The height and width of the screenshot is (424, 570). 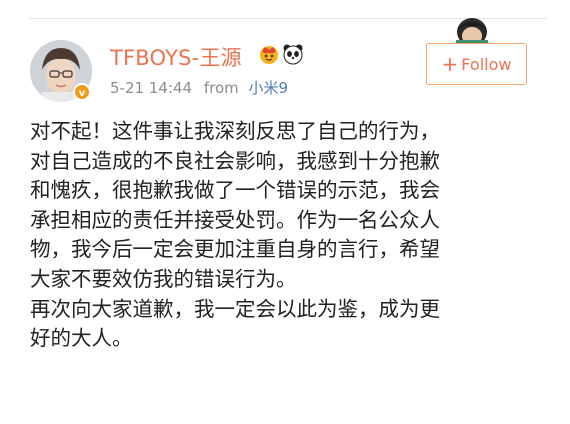 I want to click on post-line: 再次向大家道歉，我一定会以此为鉴，成为更, so click(x=235, y=308).